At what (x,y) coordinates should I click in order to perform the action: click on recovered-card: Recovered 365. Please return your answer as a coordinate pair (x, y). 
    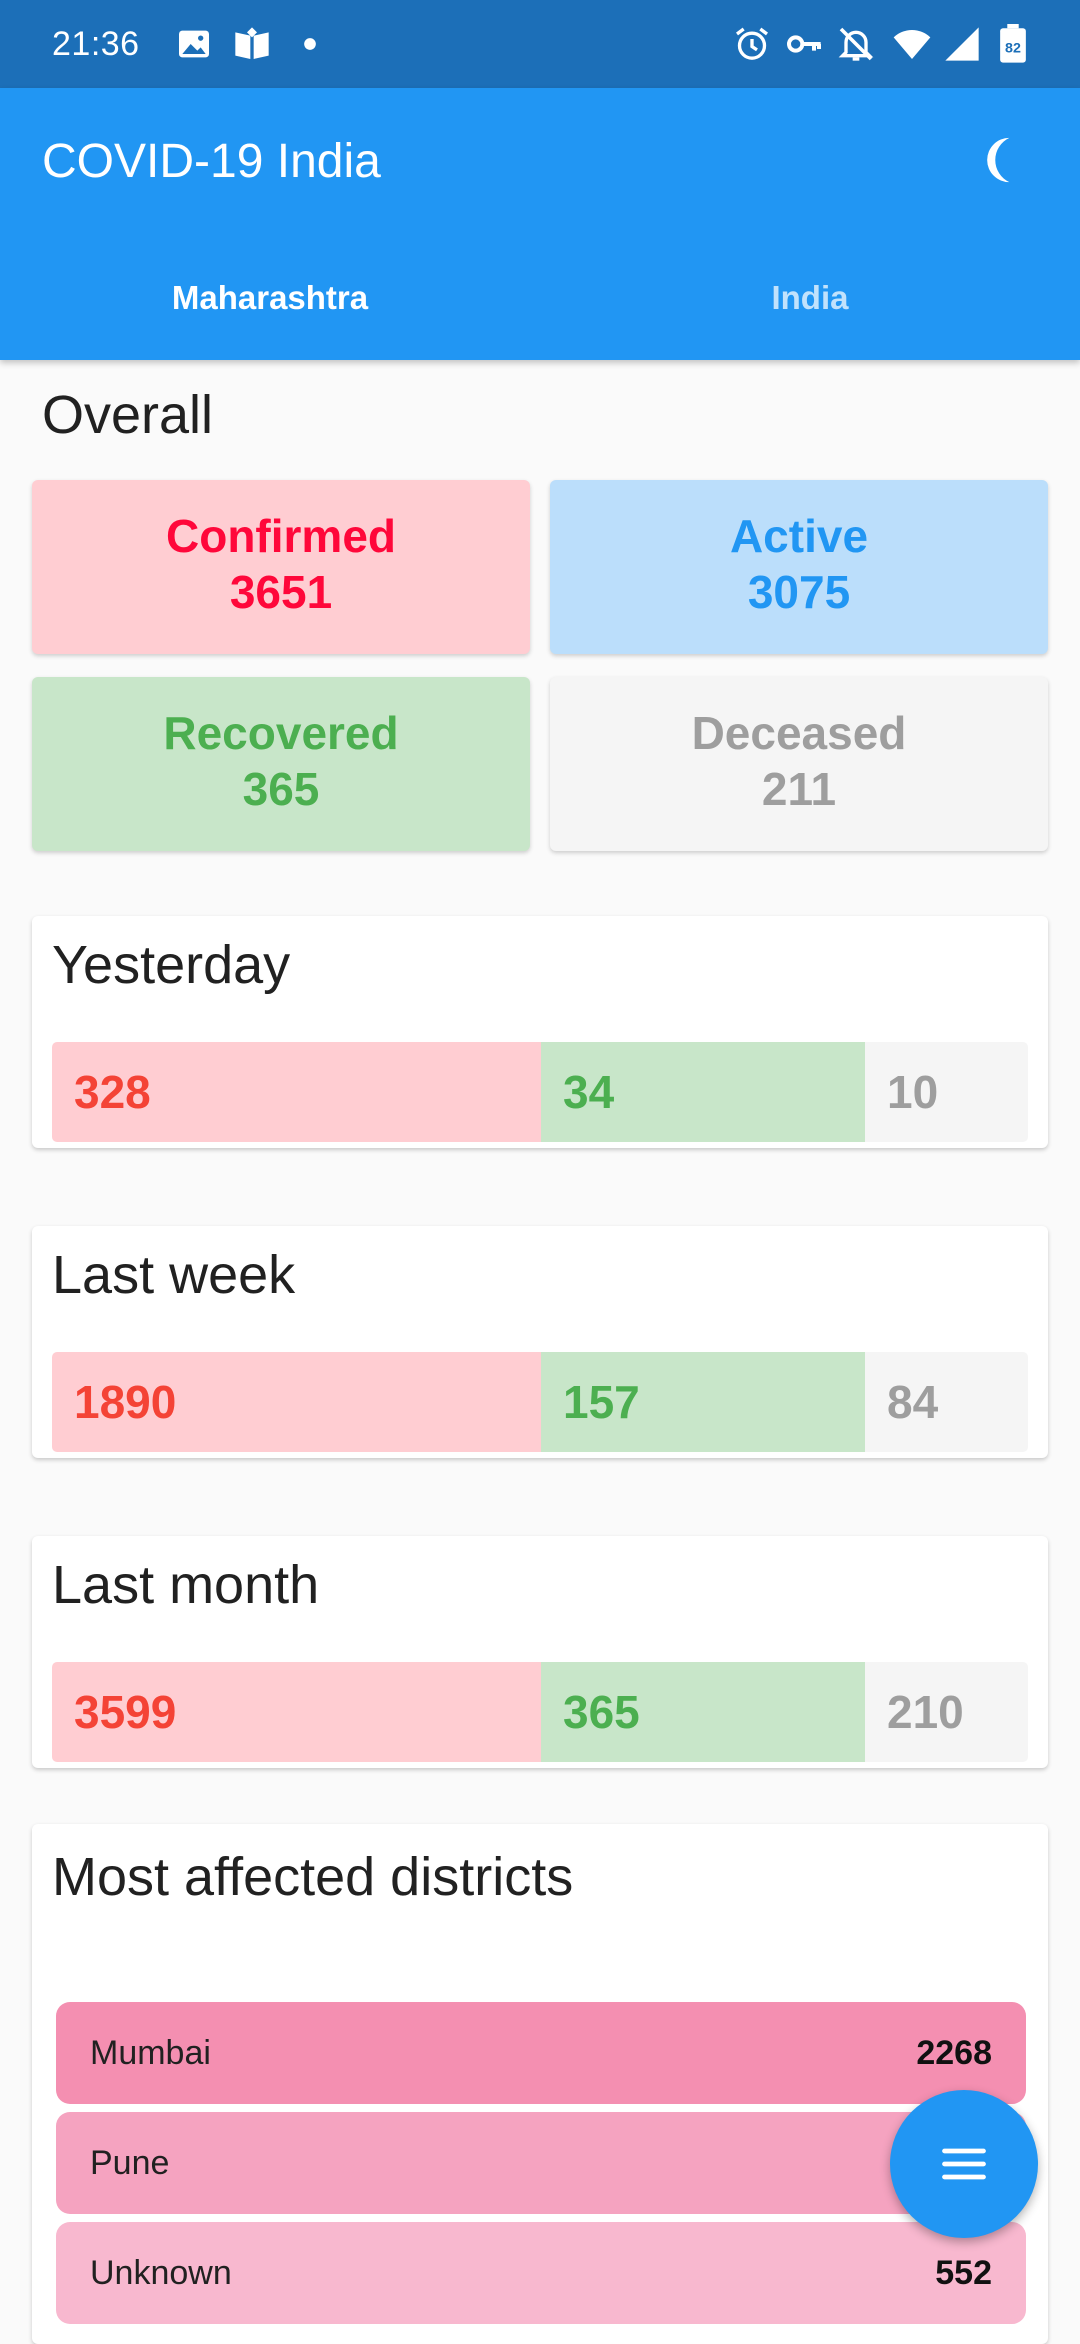
    Looking at the image, I should click on (281, 764).